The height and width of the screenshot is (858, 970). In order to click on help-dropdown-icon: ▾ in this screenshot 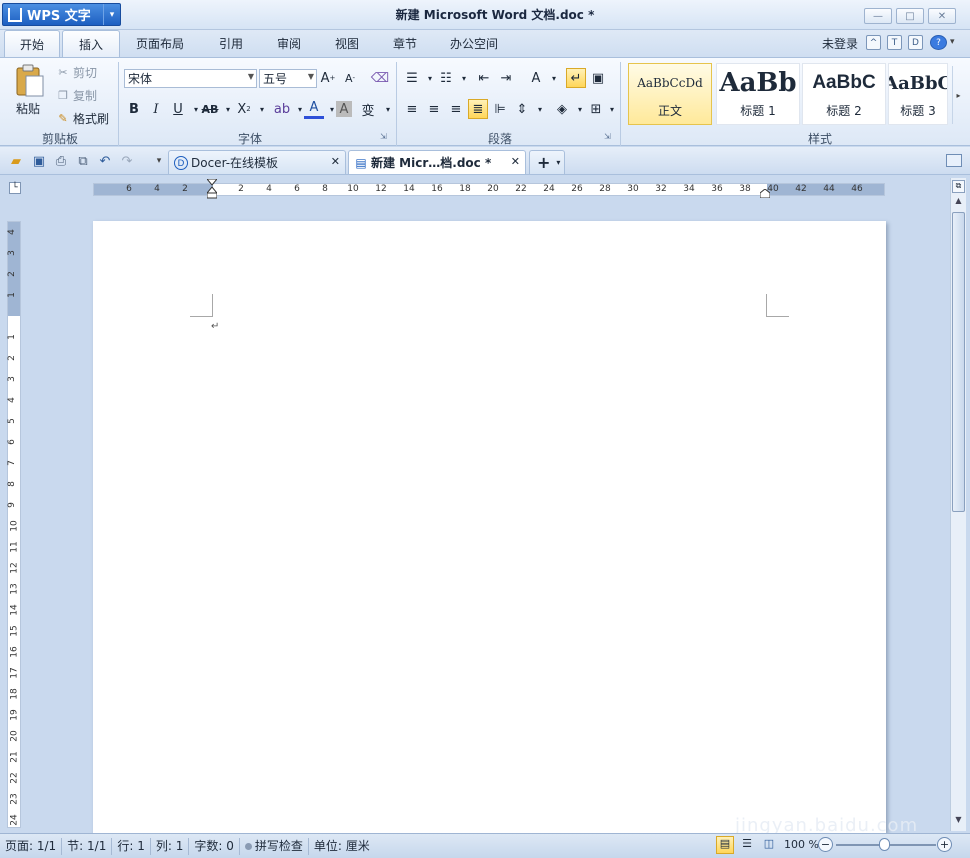, I will do `click(952, 42)`.